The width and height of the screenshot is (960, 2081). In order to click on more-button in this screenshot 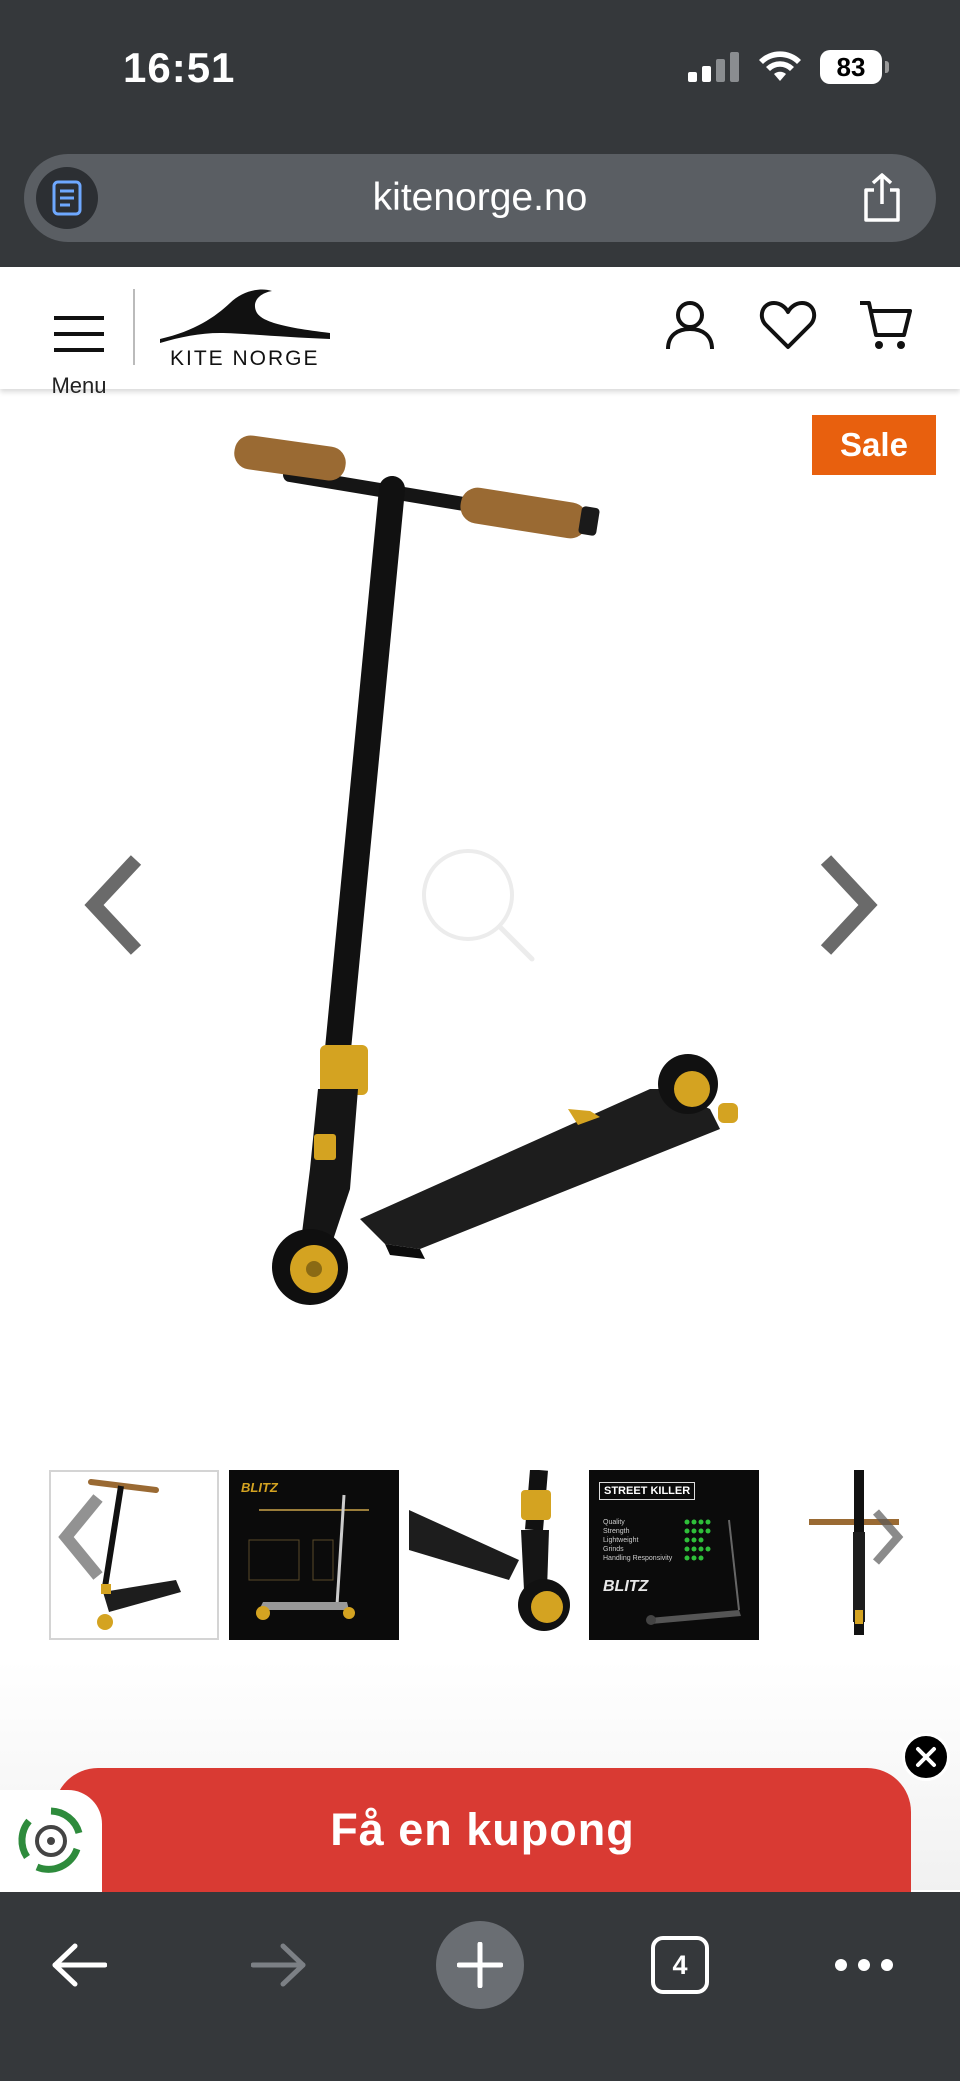, I will do `click(864, 1965)`.